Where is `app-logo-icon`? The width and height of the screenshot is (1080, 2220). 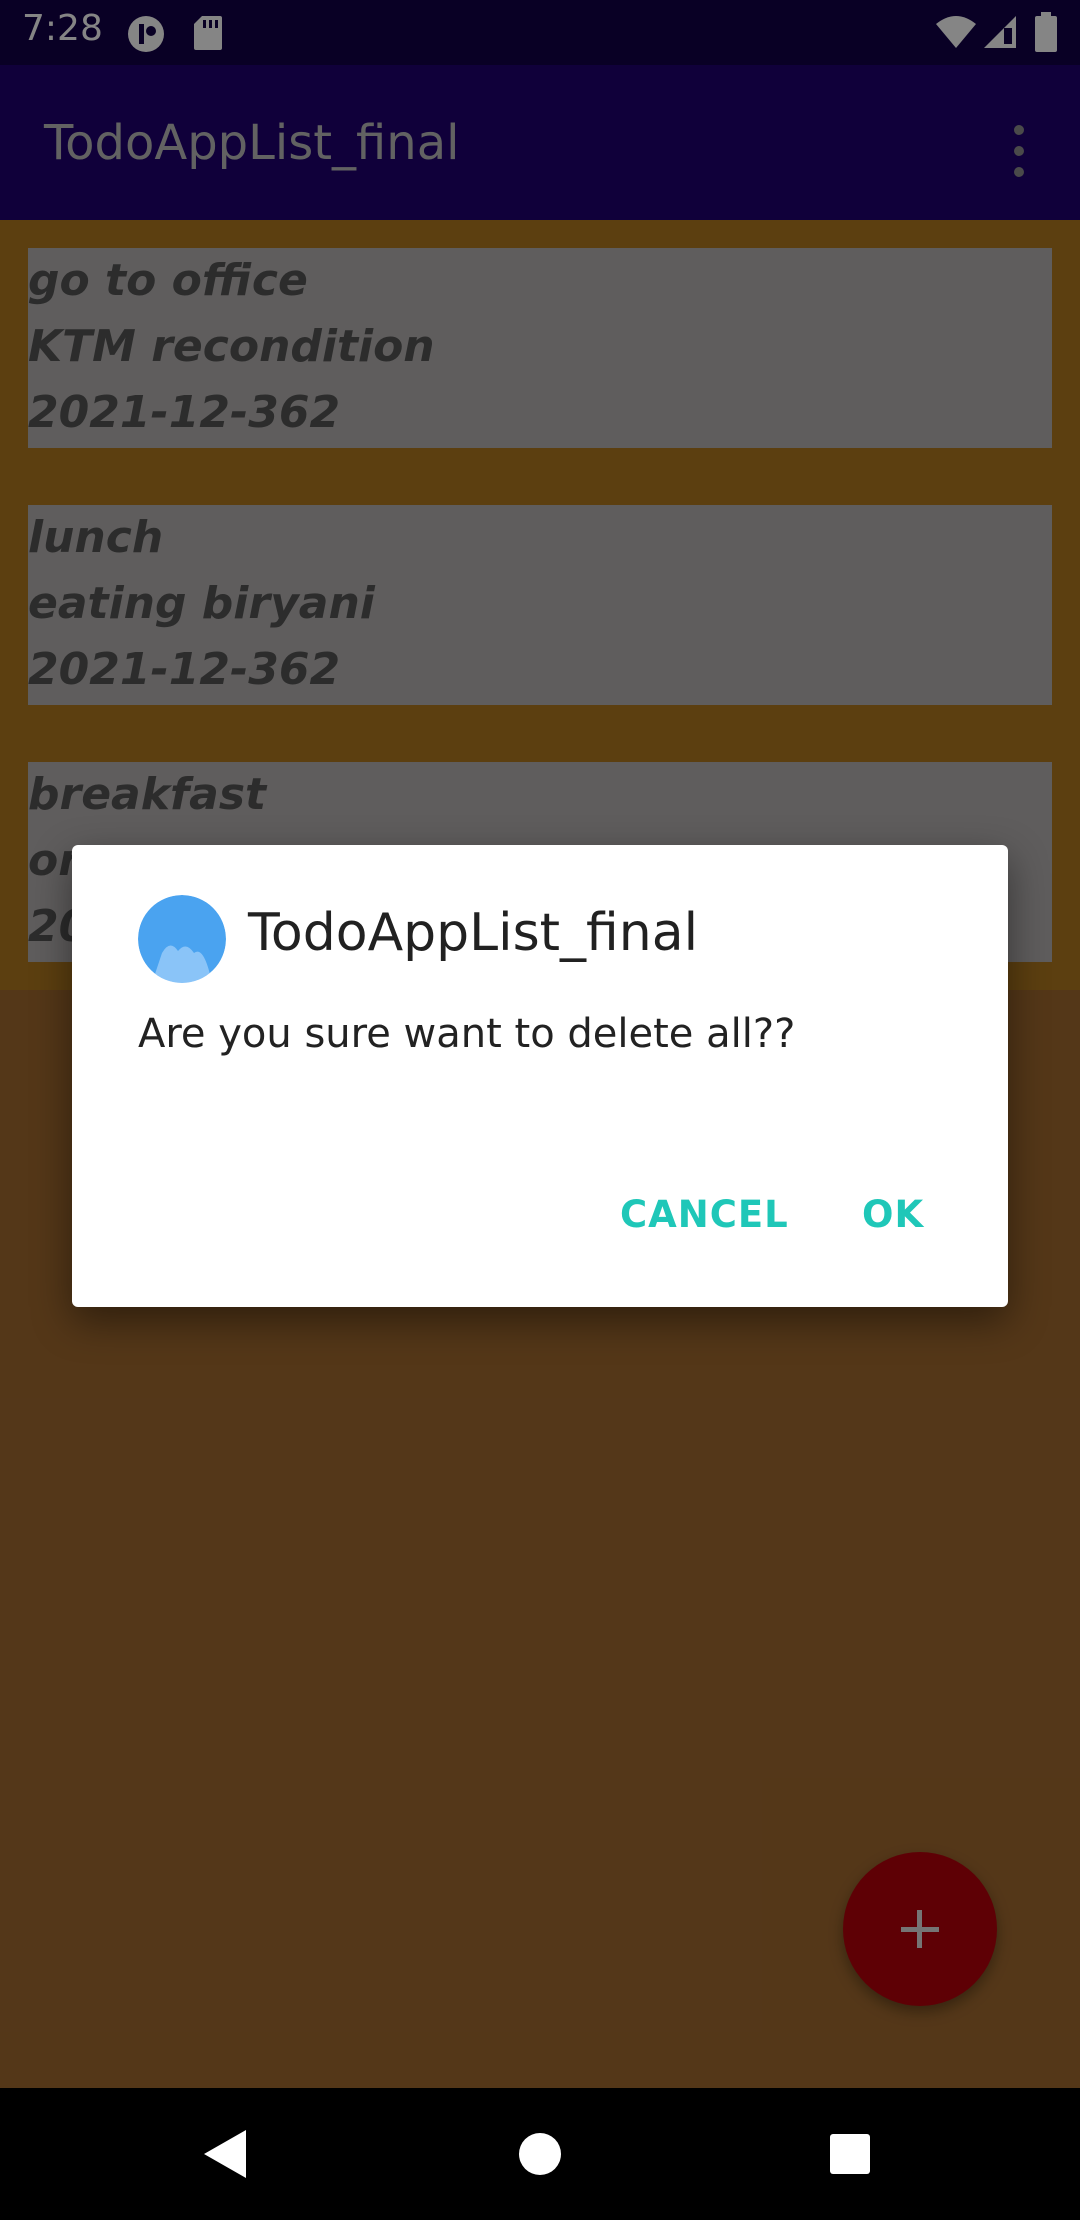 app-logo-icon is located at coordinates (182, 939).